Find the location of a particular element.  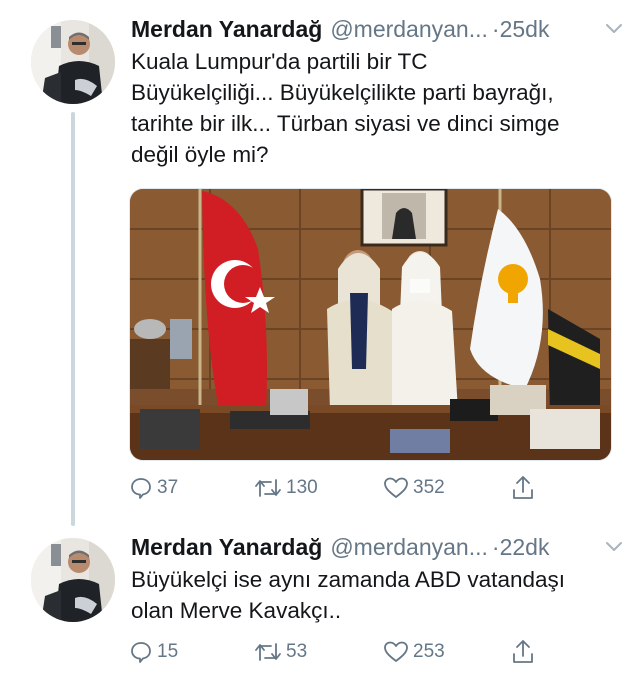

retweet-button: 53 is located at coordinates (280, 652).